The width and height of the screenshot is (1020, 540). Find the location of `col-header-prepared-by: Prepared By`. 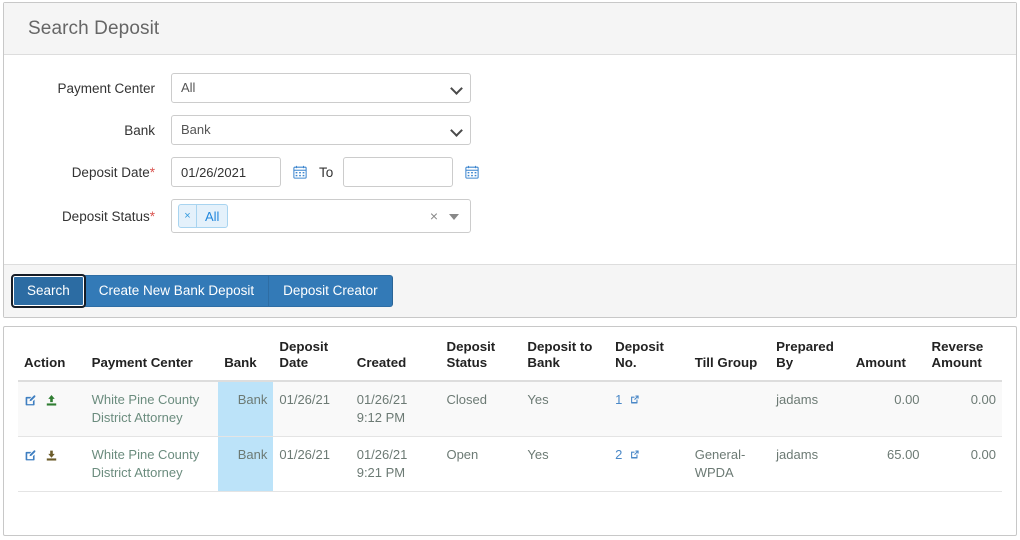

col-header-prepared-by: Prepared By is located at coordinates (810, 357).